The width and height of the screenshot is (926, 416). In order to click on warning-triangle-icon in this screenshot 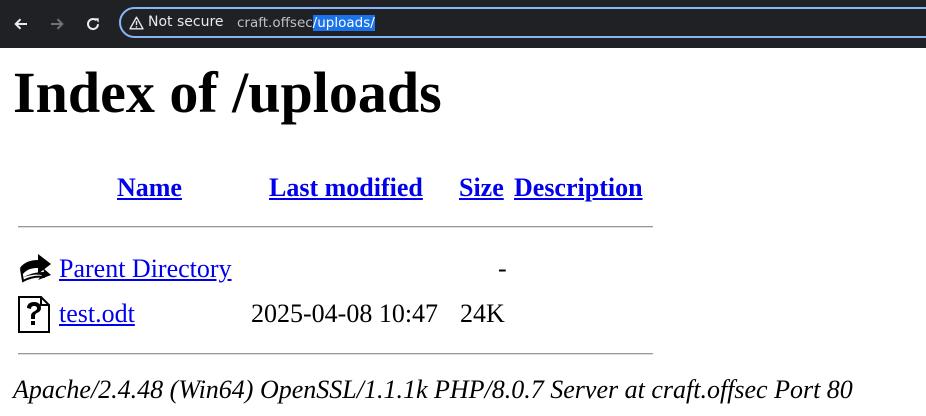, I will do `click(136, 23)`.